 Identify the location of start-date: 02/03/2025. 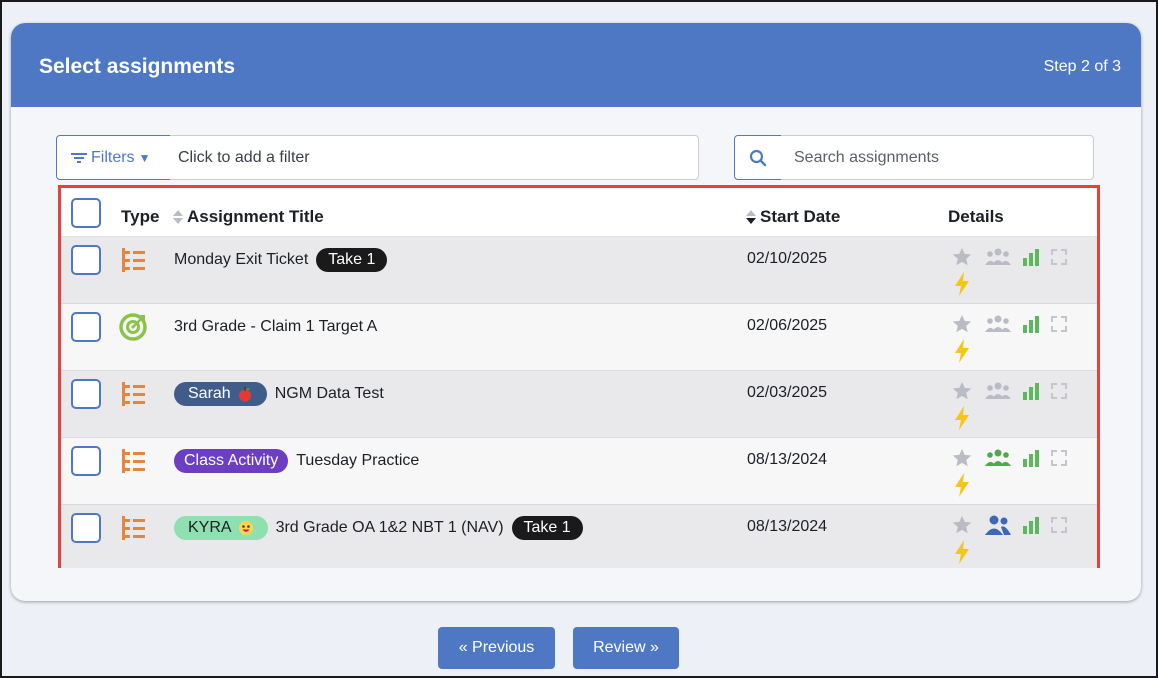
(787, 392).